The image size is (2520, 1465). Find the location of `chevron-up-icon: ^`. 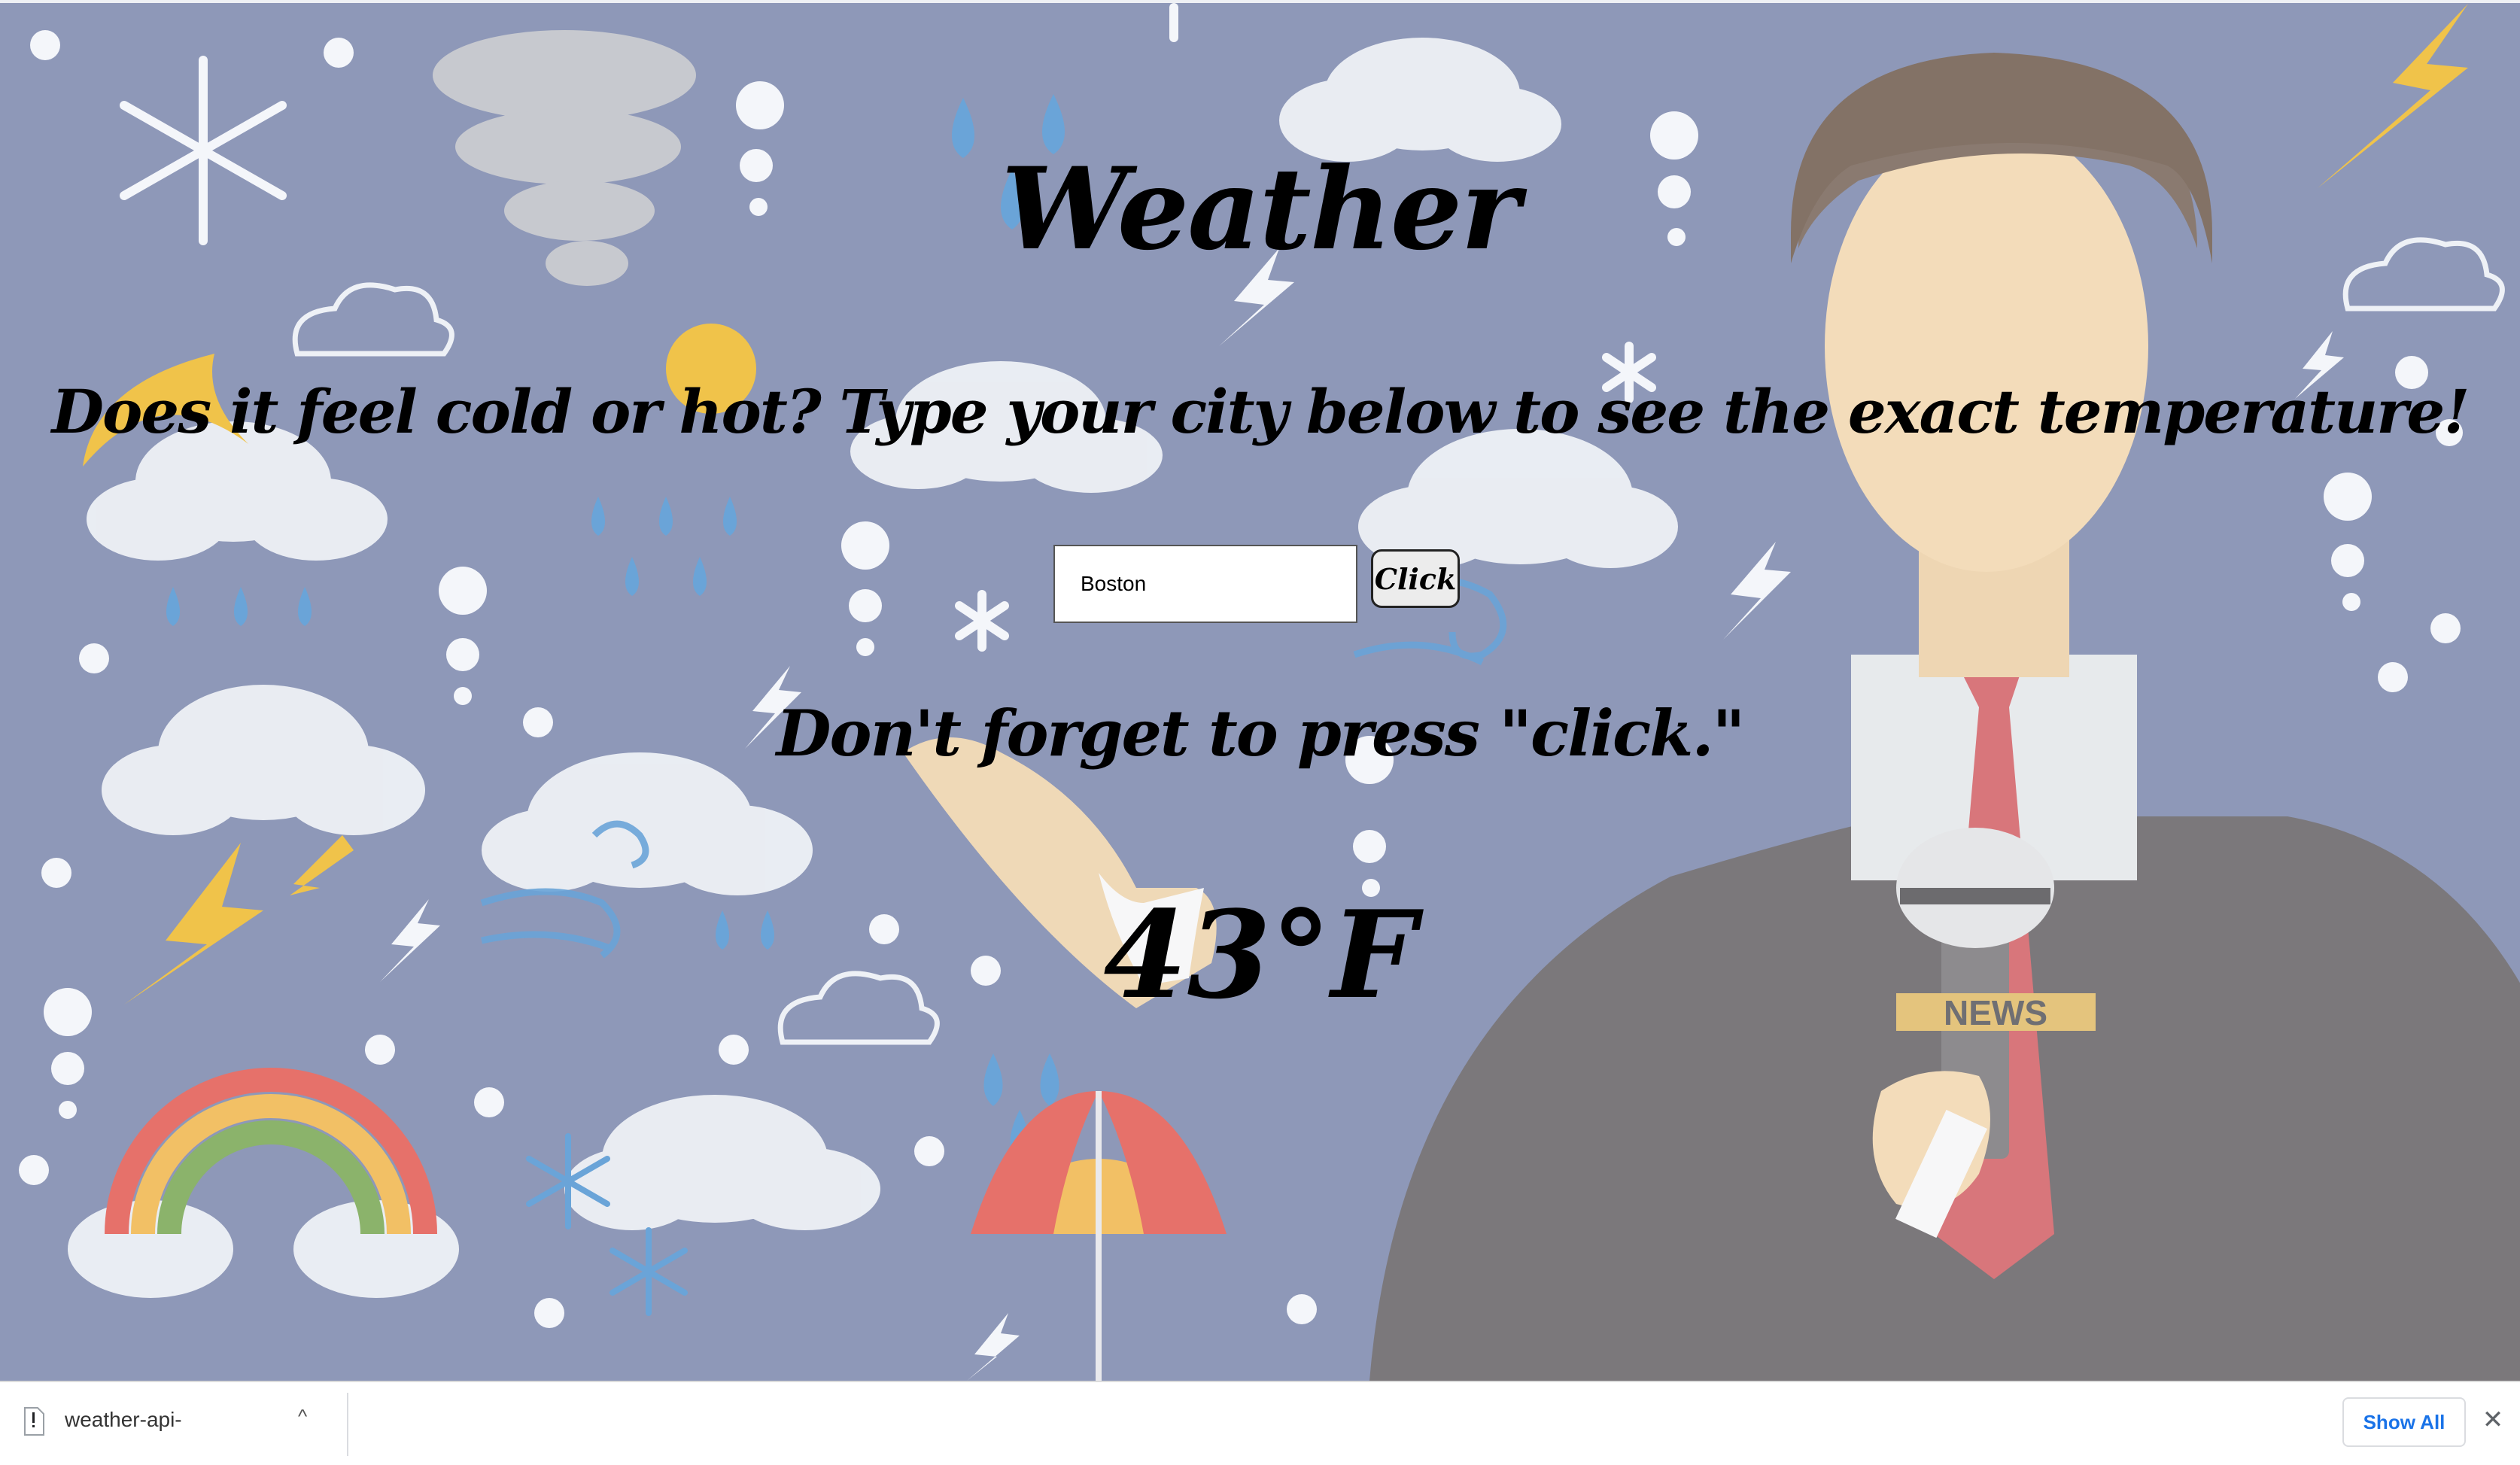

chevron-up-icon: ^ is located at coordinates (302, 1416).